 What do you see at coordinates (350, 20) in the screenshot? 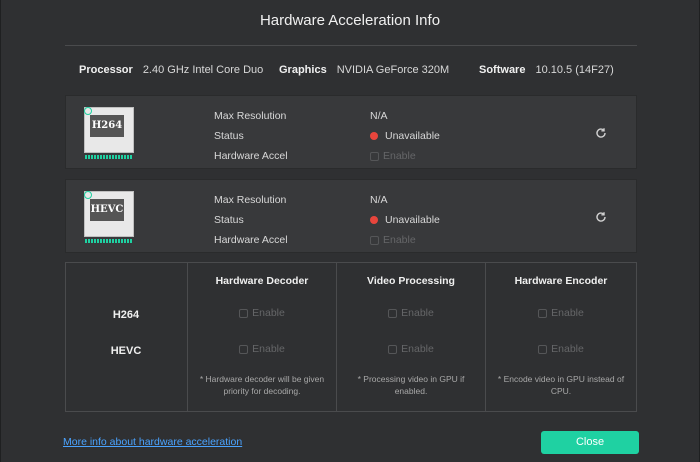
I see `dialog-title: Hardware Acceleration Info` at bounding box center [350, 20].